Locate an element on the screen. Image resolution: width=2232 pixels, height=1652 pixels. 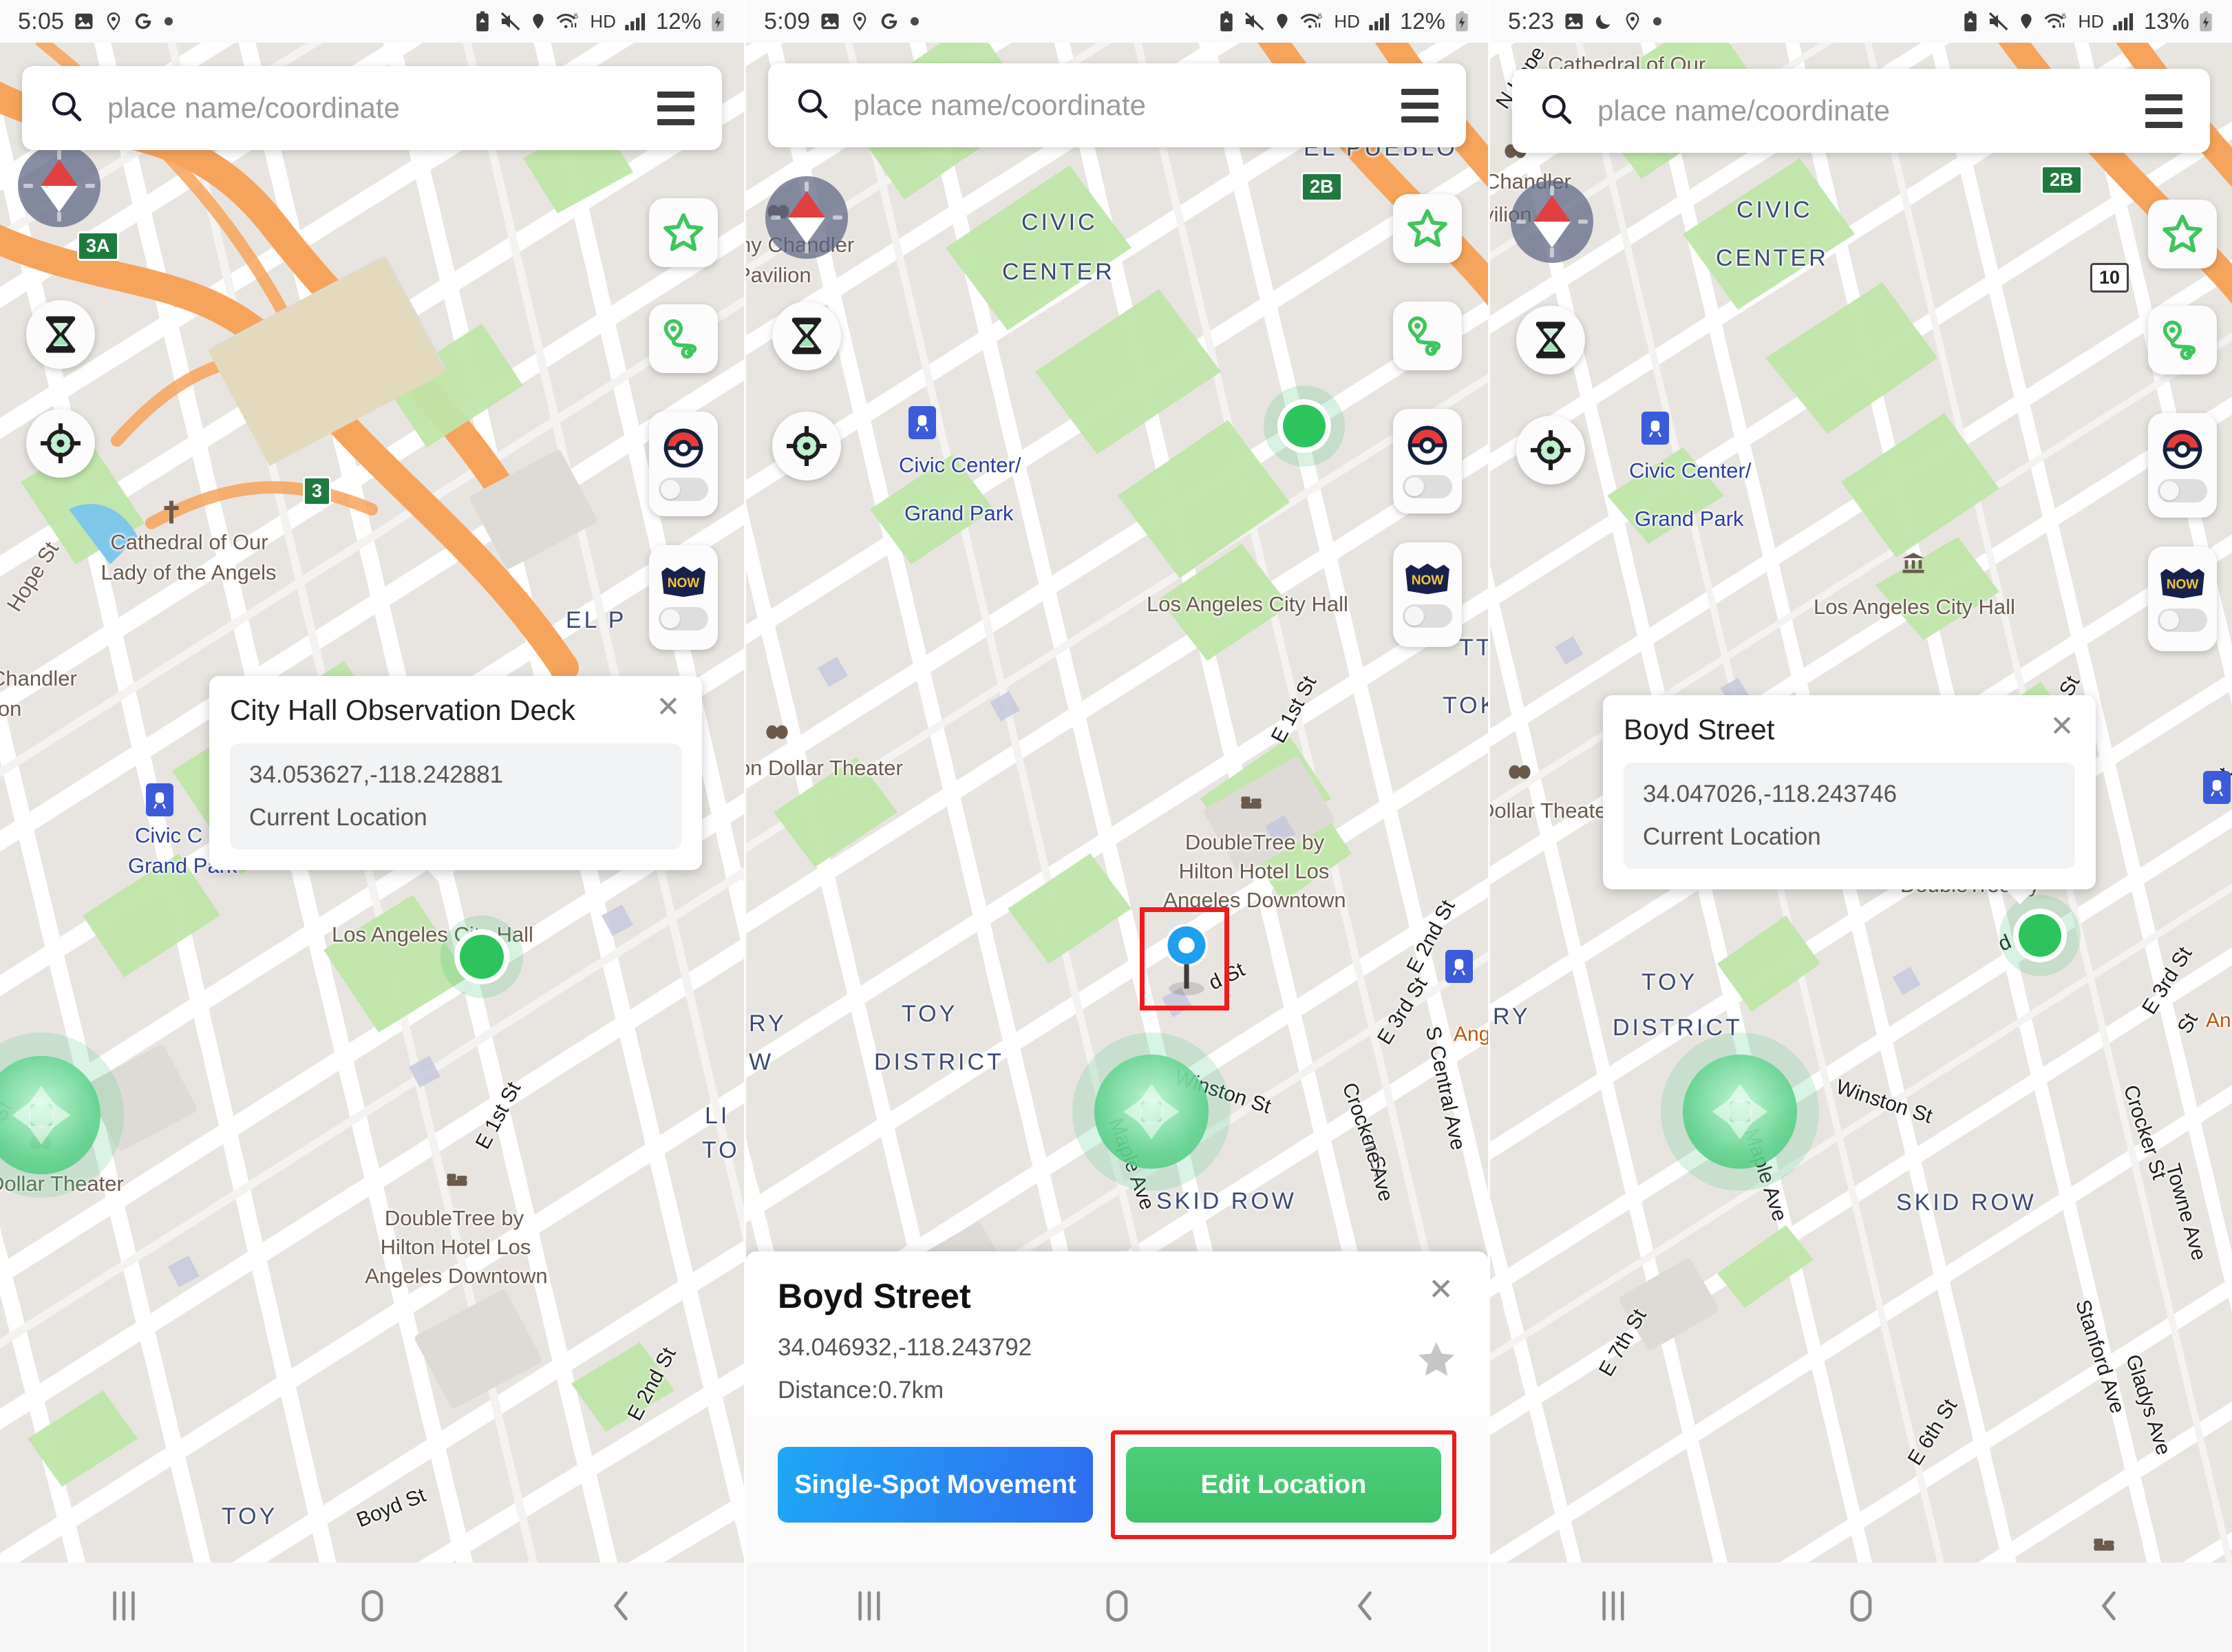
hd-icon: HD is located at coordinates (603, 21).